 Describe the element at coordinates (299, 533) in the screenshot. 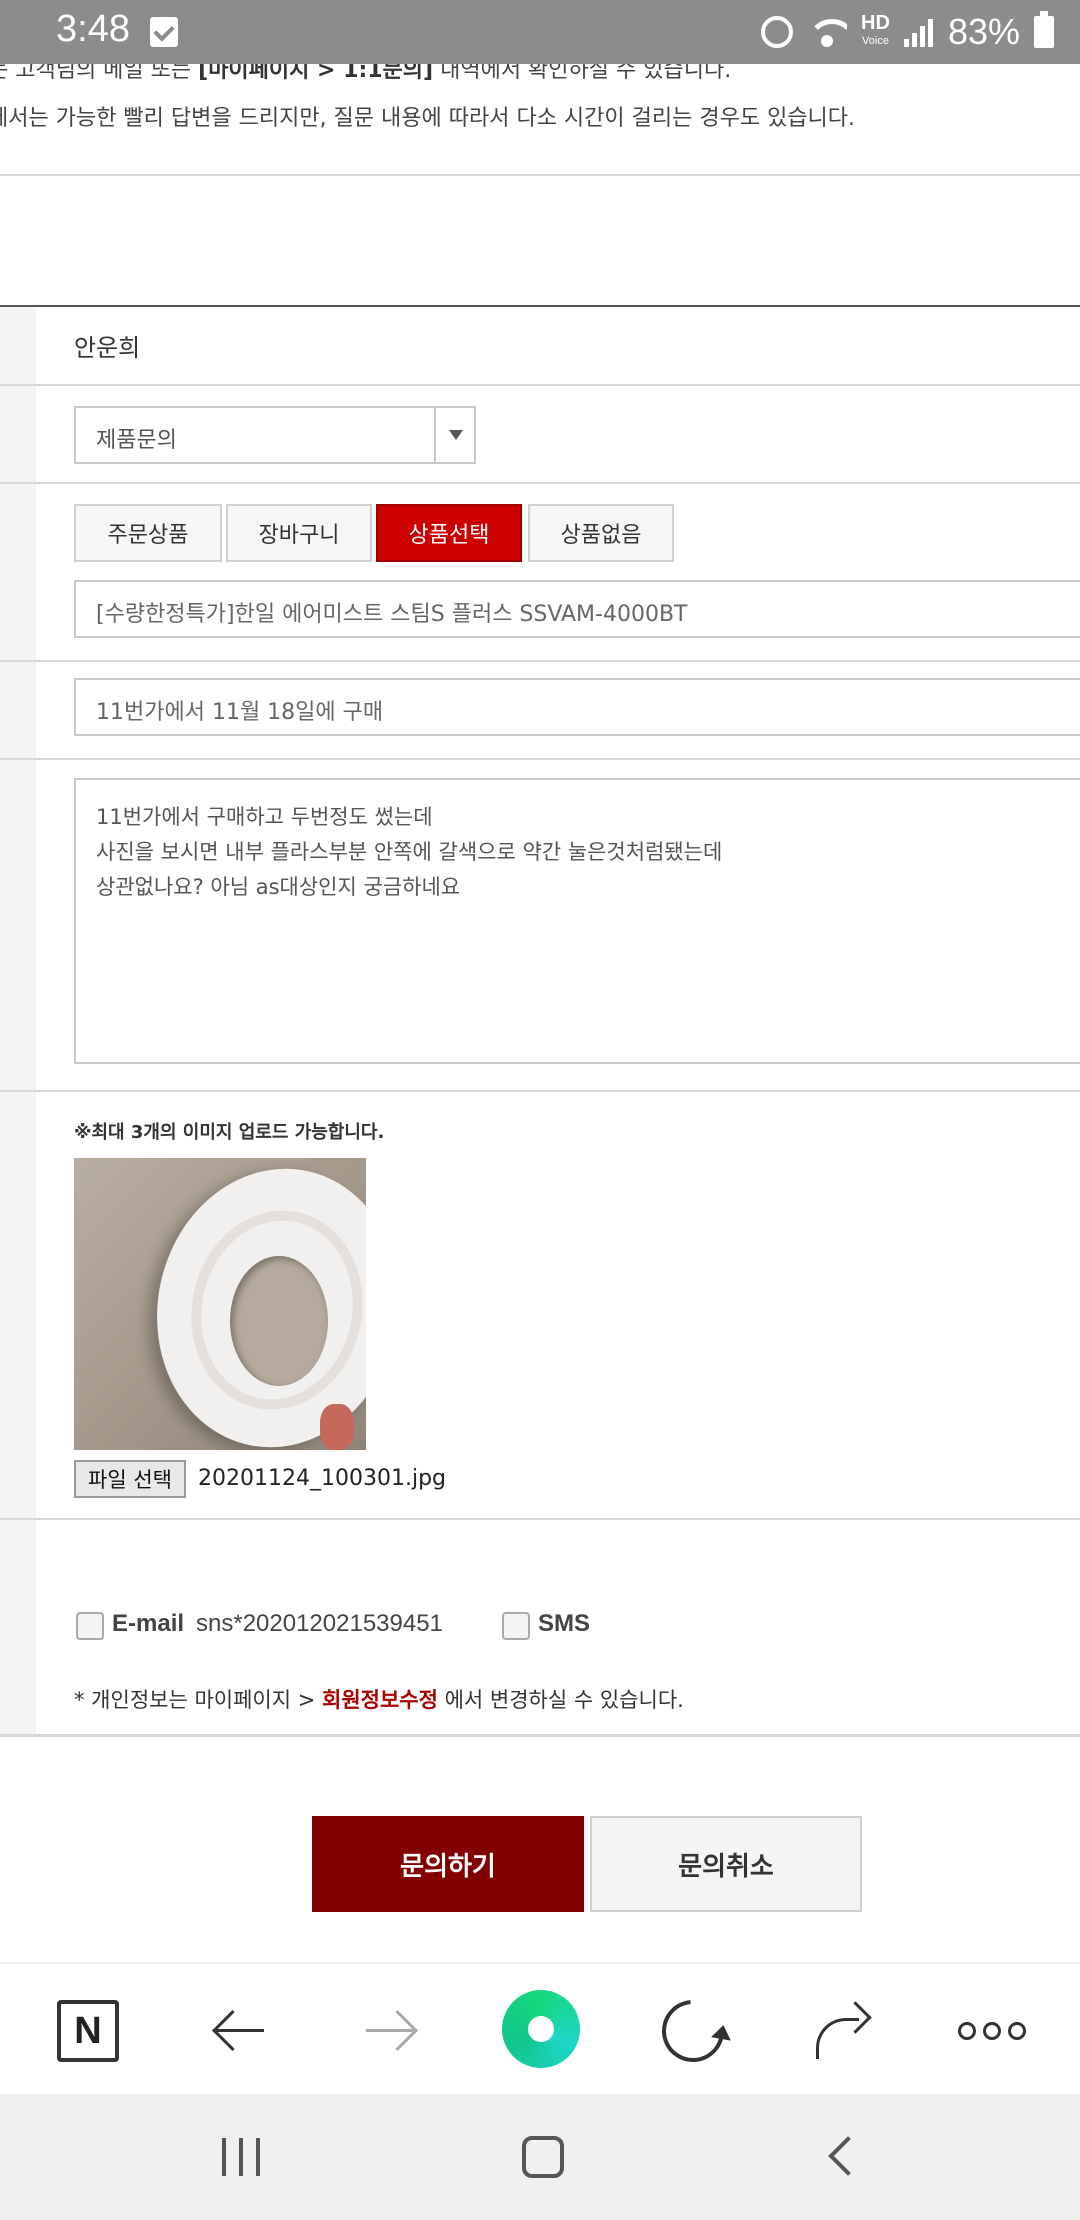

I see `tab-cart: 장바구니` at that location.